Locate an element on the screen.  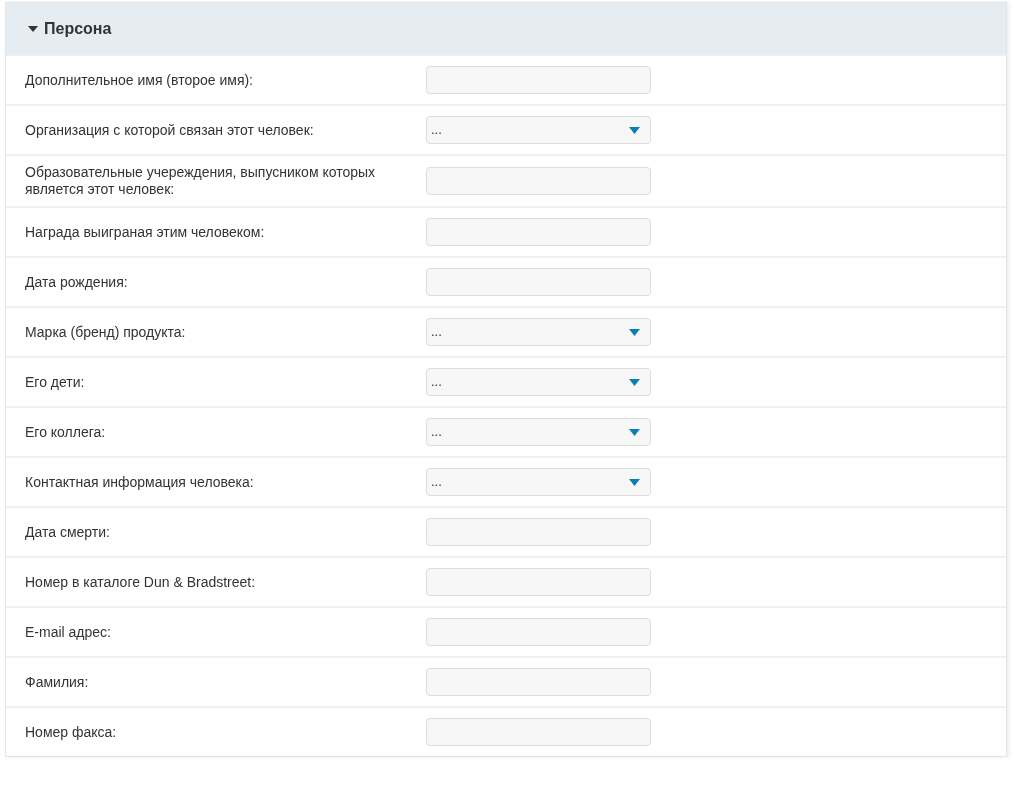
field-label: Дата смерти: is located at coordinates (68, 532).